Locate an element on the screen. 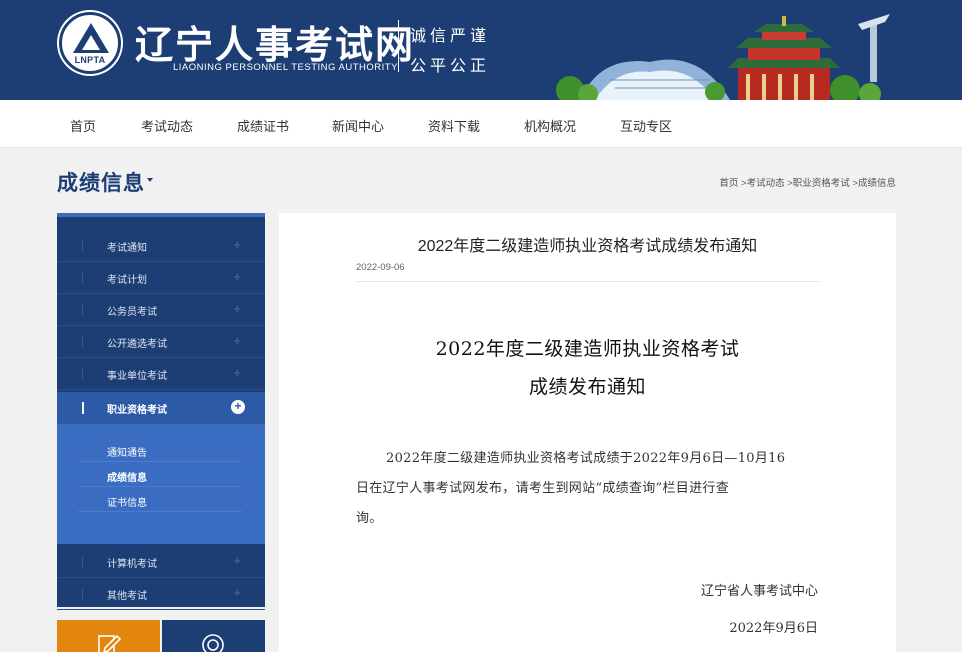 This screenshot has height=652, width=962. sidebar-item-exam-notice: 考试通知 + is located at coordinates (161, 246).